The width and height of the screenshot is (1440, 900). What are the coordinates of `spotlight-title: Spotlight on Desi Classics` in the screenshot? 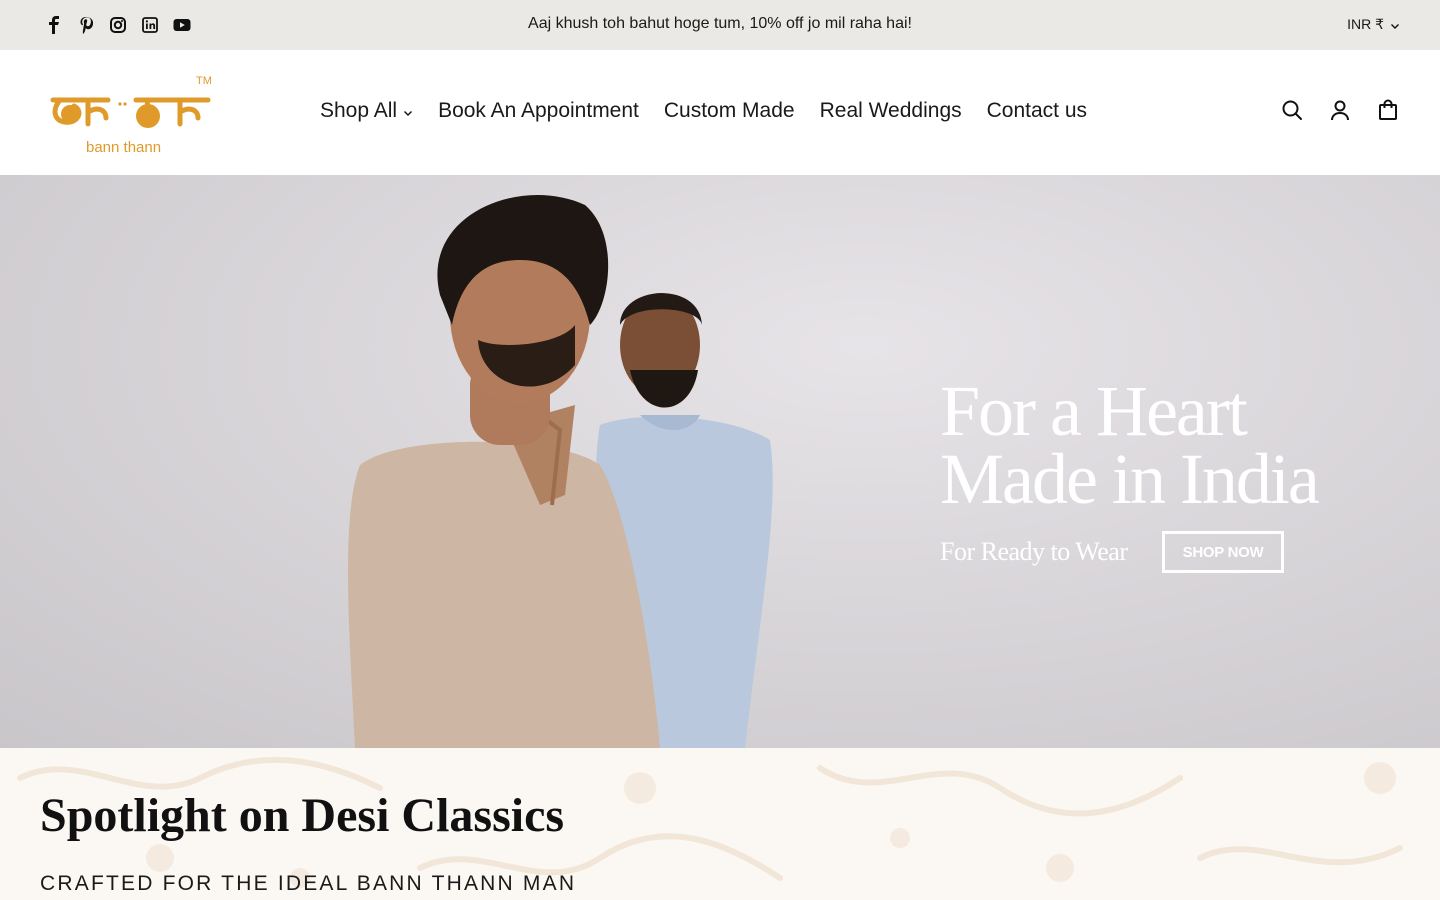 It's located at (302, 815).